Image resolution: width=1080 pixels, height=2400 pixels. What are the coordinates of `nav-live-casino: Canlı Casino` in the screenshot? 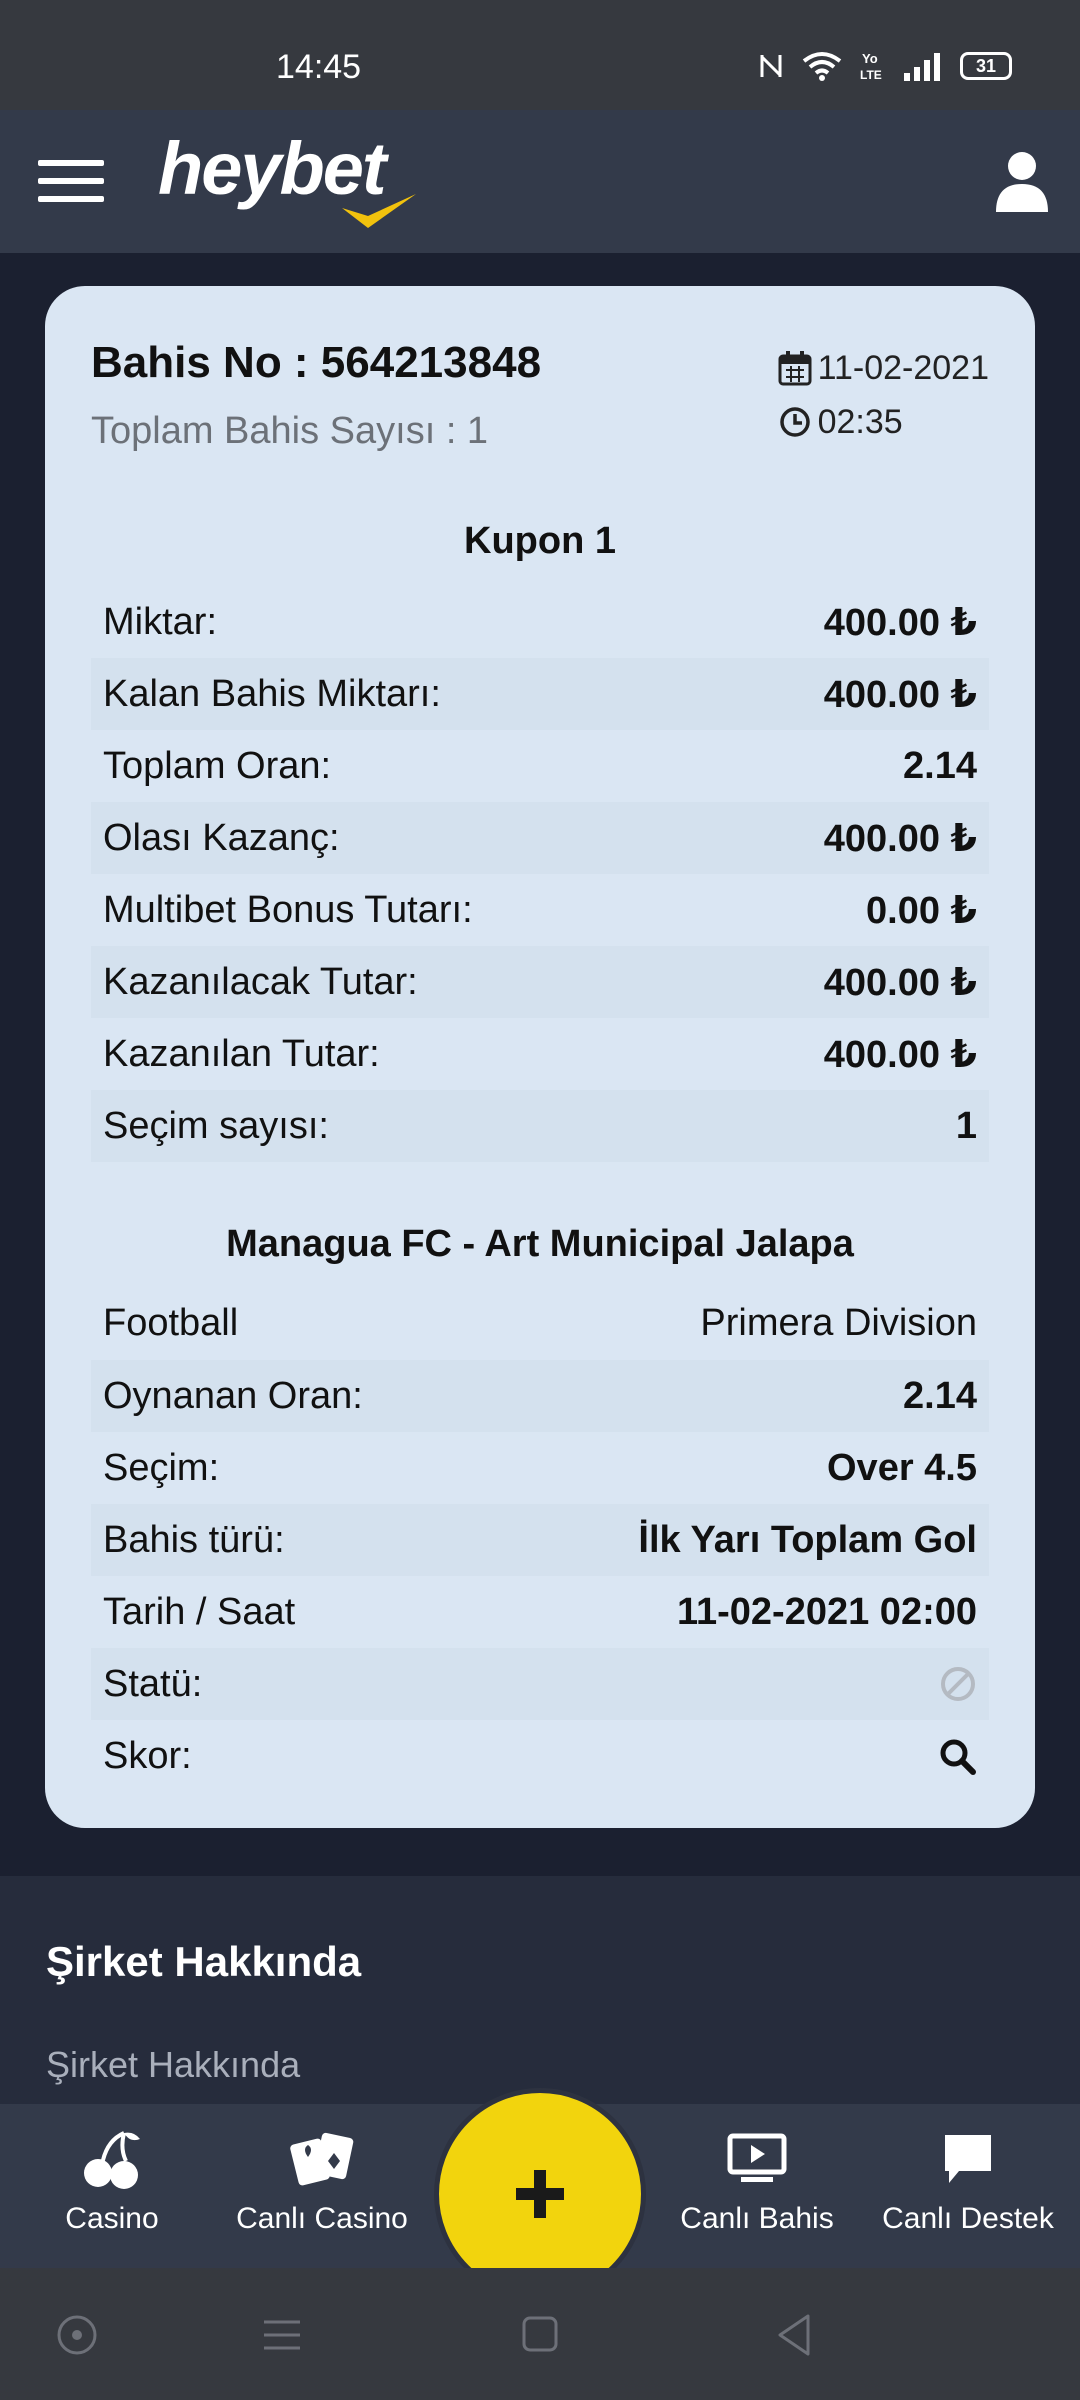 It's located at (322, 2189).